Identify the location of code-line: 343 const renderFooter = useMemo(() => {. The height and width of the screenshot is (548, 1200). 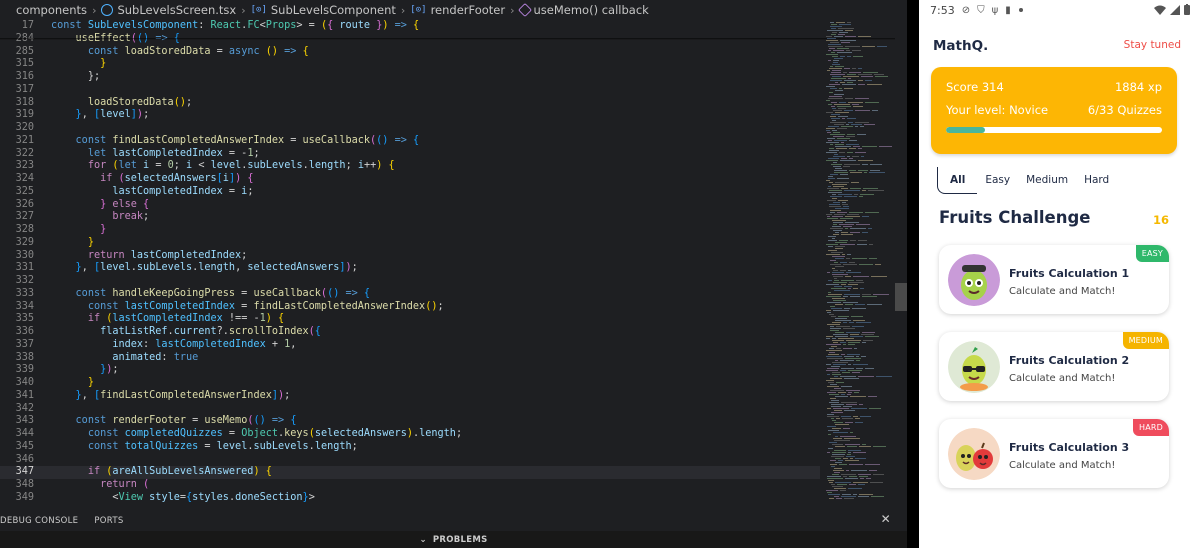
(410, 421).